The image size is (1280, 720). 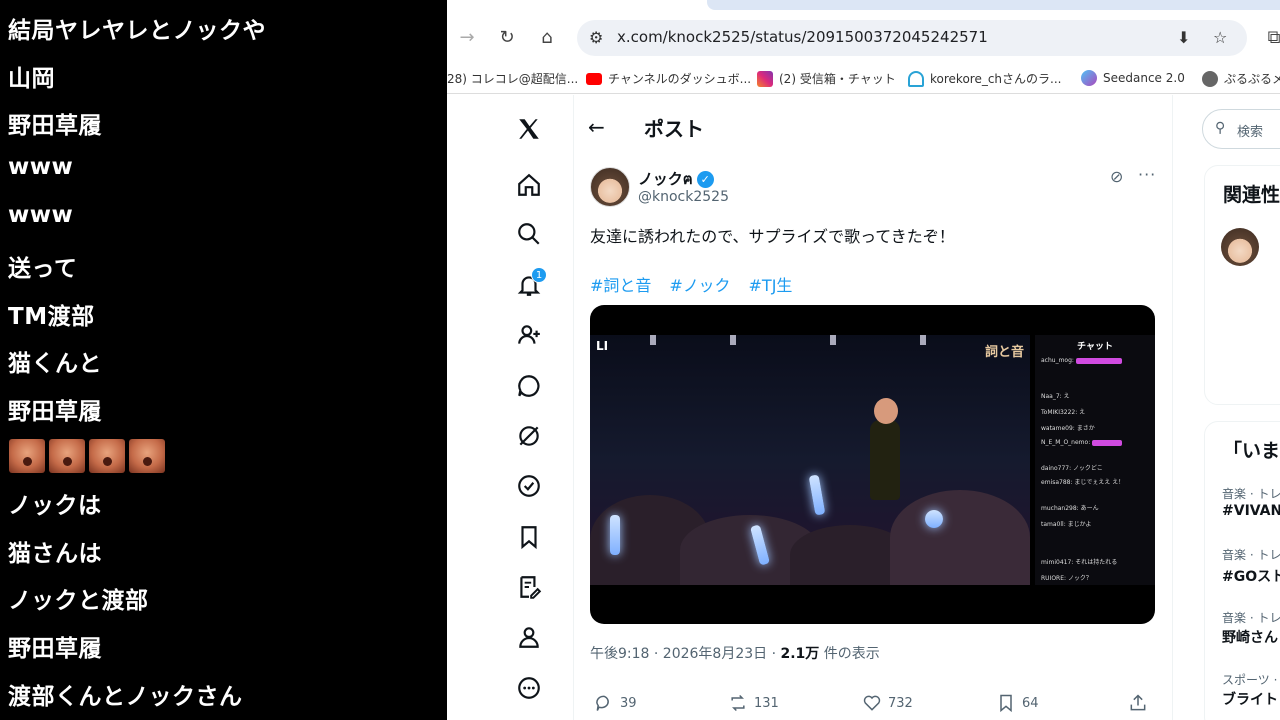 I want to click on concert-stage-image, so click(x=810, y=460).